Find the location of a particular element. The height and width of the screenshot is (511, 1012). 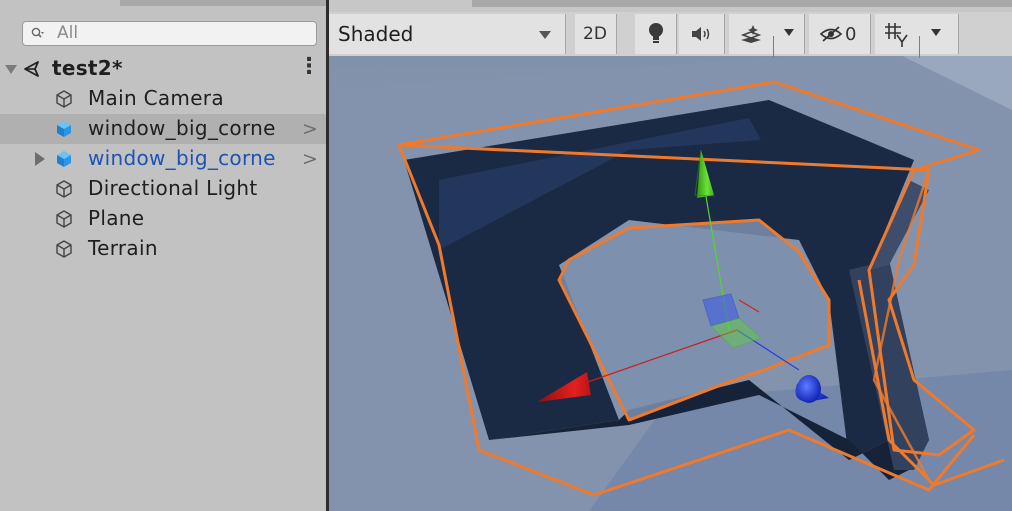

lighting-toggle-button is located at coordinates (656, 34).